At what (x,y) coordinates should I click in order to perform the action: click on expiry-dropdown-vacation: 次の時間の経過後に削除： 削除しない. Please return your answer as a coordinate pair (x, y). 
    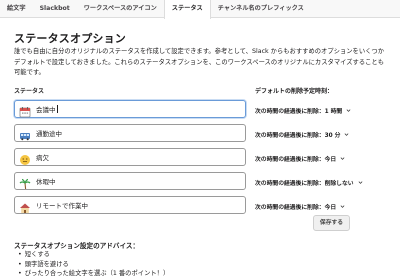
    Looking at the image, I should click on (309, 182).